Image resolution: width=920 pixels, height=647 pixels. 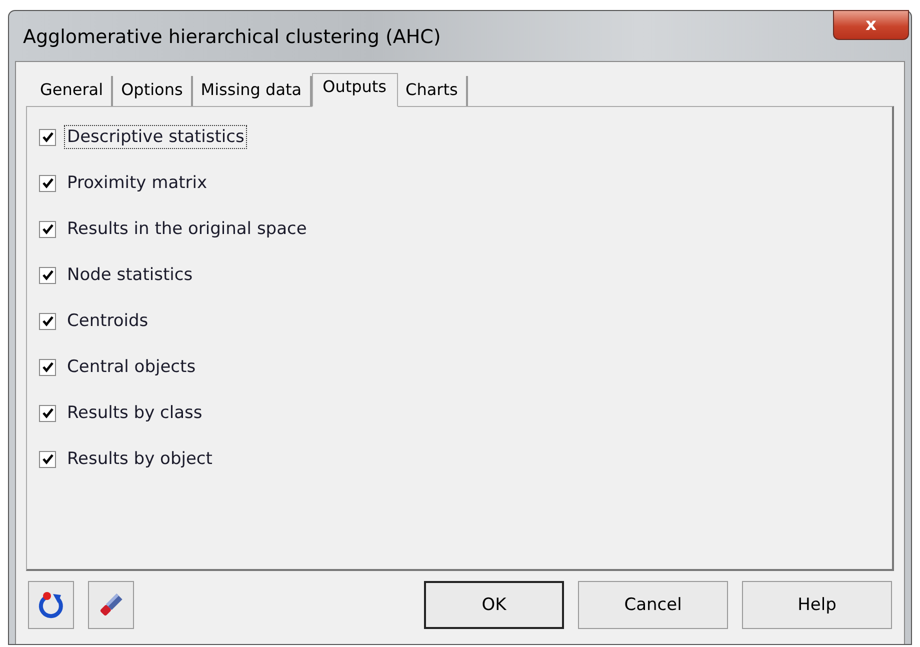 What do you see at coordinates (108, 321) in the screenshot?
I see `checkbox-label: Centroids` at bounding box center [108, 321].